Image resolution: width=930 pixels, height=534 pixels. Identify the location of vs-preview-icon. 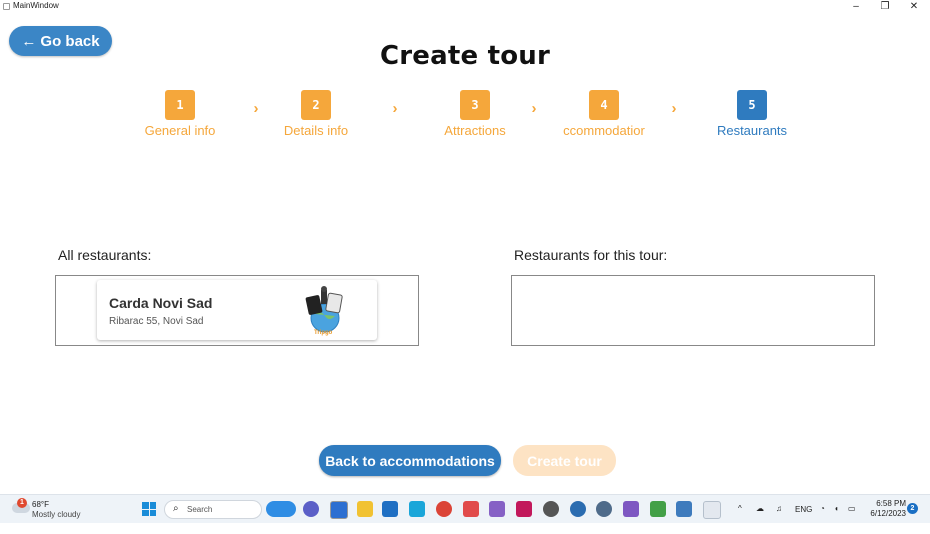
(631, 509).